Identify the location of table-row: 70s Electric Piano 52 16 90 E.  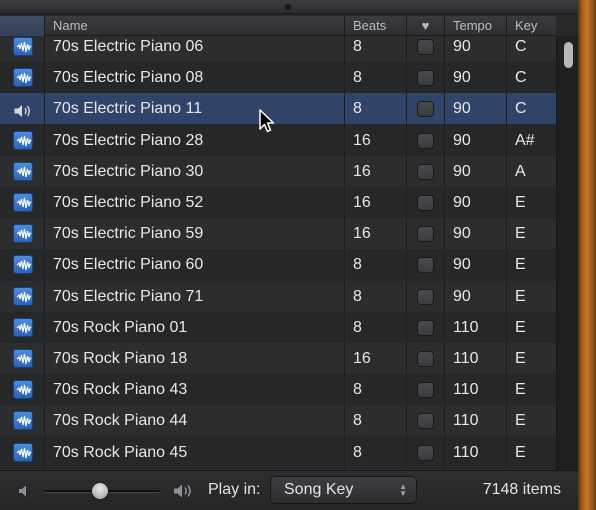
(278, 202).